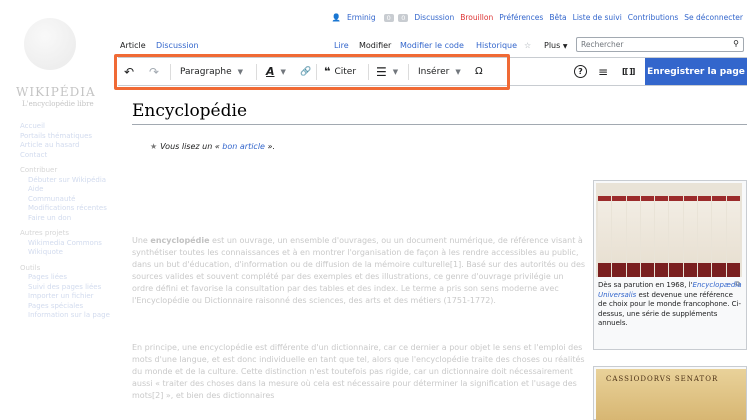  I want to click on sidebar-item-help: Aide, so click(68, 190).